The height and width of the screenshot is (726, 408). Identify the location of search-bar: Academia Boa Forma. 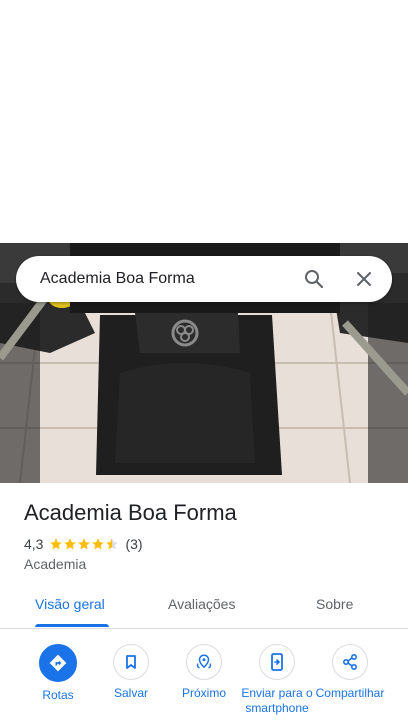
(204, 279).